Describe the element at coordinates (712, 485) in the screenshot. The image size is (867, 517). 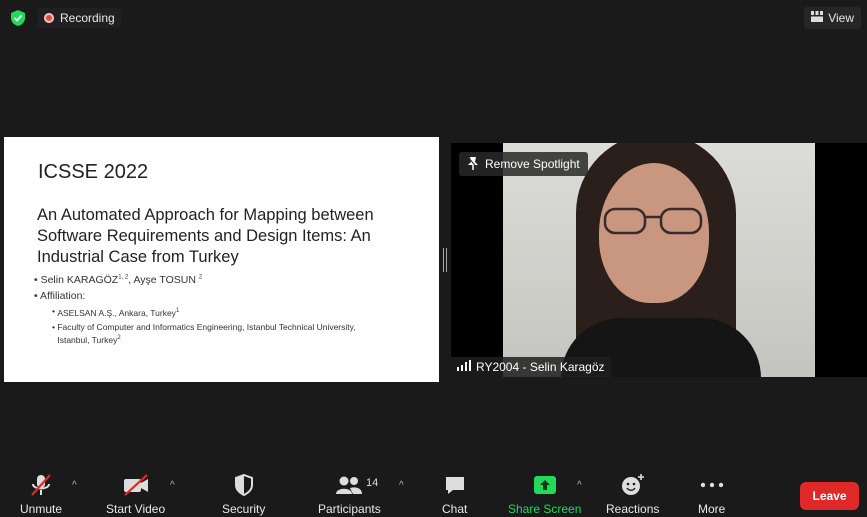
I see `more-dots-icon` at that location.